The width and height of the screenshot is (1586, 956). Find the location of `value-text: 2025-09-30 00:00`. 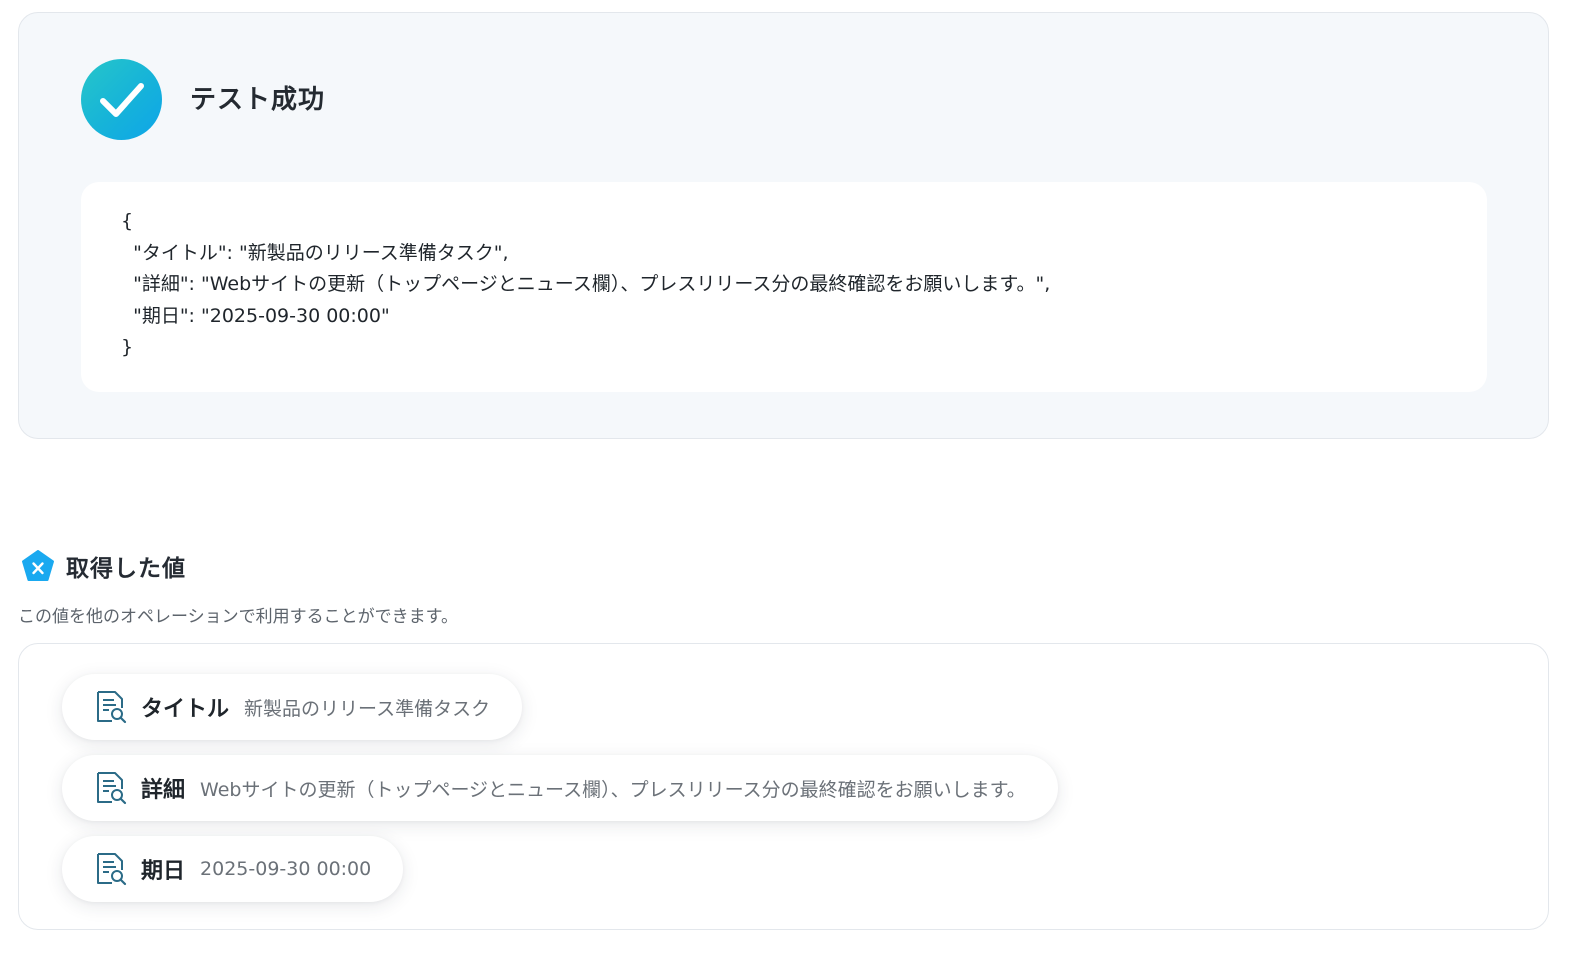

value-text: 2025-09-30 00:00 is located at coordinates (286, 869).